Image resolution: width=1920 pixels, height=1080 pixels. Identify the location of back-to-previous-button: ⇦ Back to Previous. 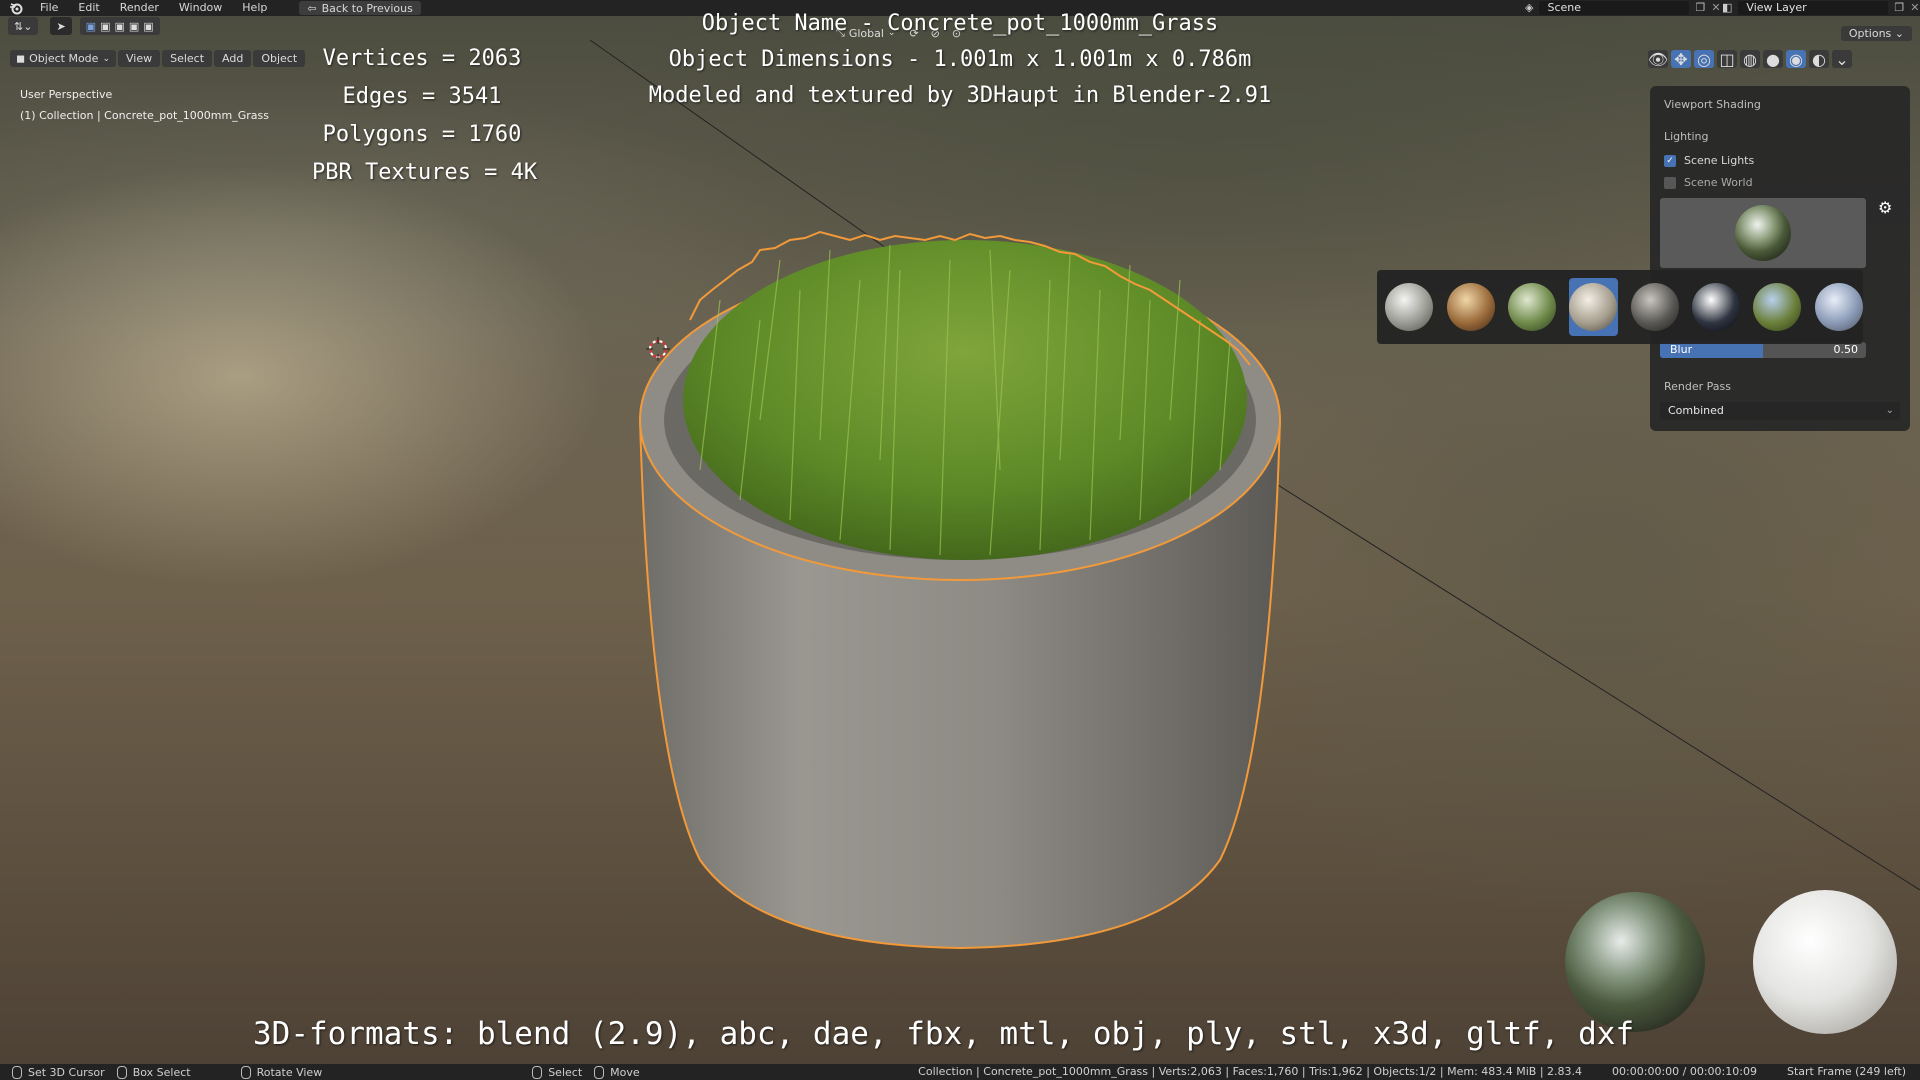
(360, 8).